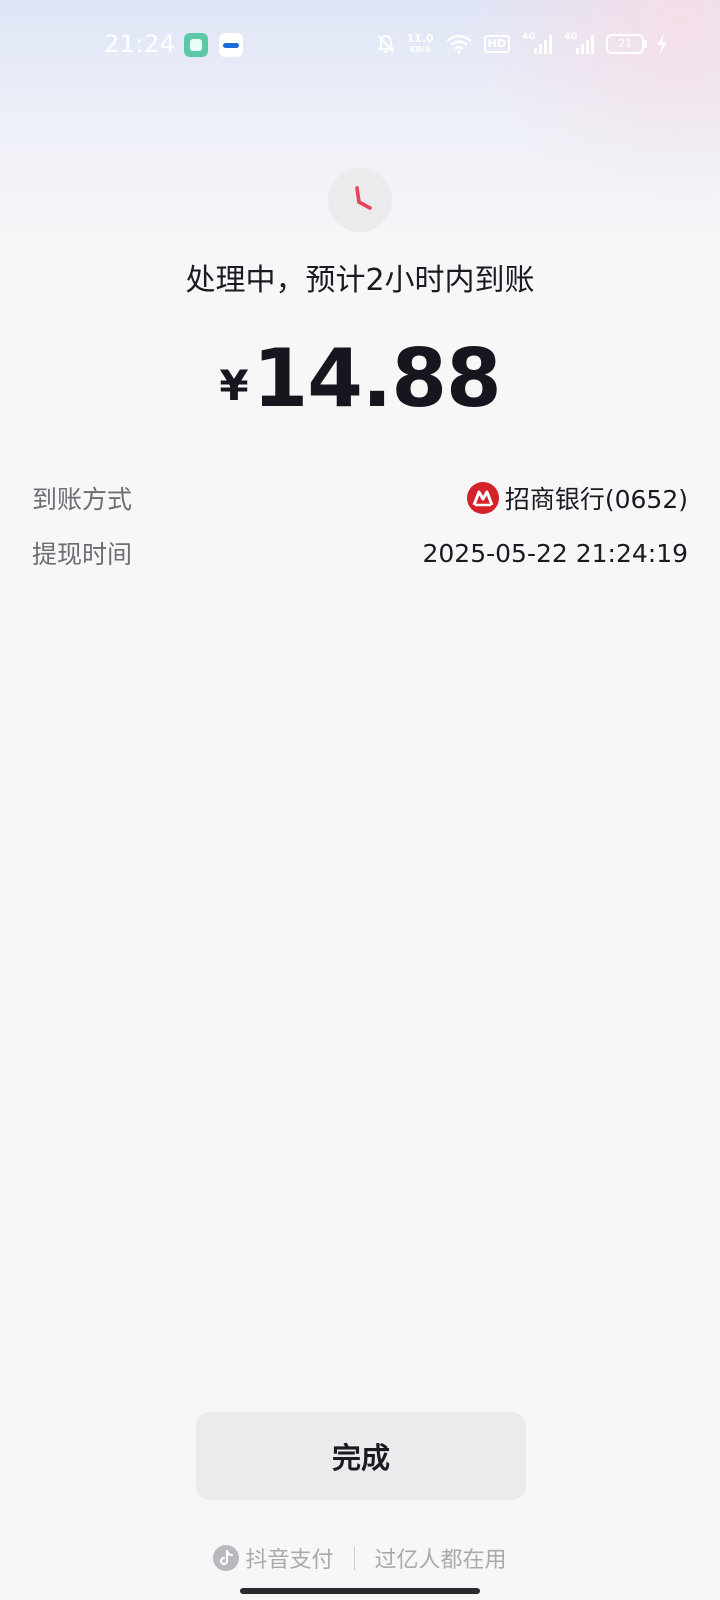  What do you see at coordinates (482, 498) in the screenshot?
I see `bank-logo-icon` at bounding box center [482, 498].